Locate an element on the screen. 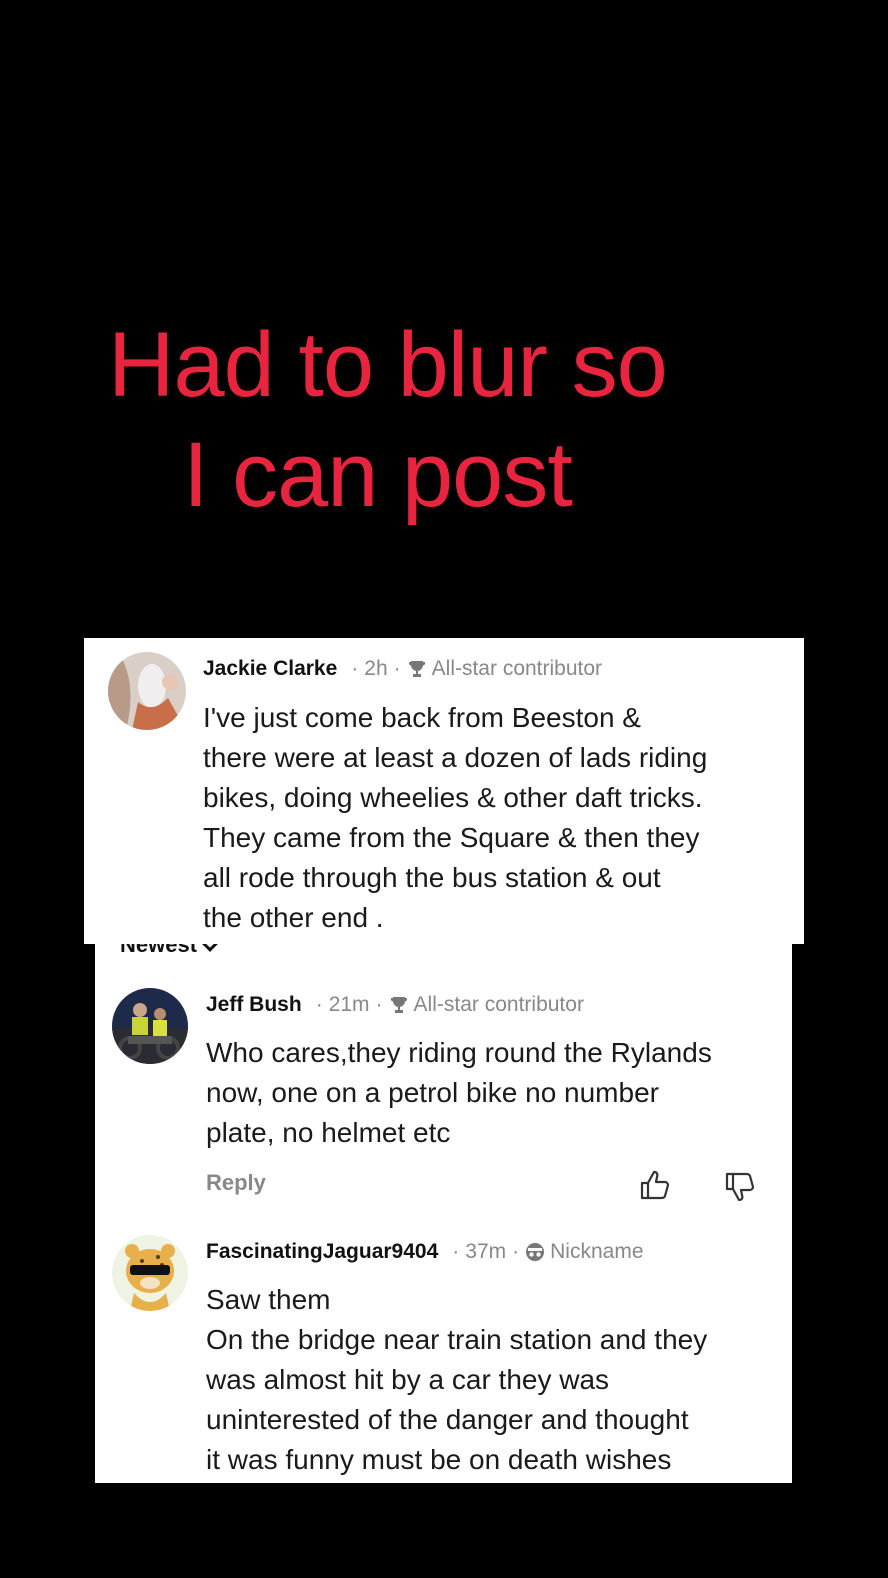 Image resolution: width=888 pixels, height=1578 pixels. author-name: Jackie Clarke is located at coordinates (270, 669).